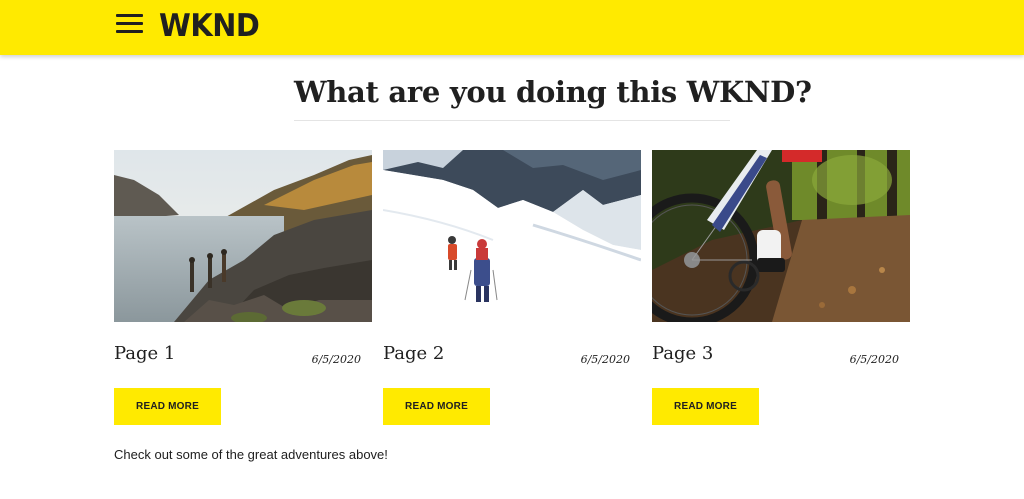 Image resolution: width=1024 pixels, height=499 pixels. I want to click on adventure-card-3: Page 3 6/5/2020 READ MORE, so click(781, 290).